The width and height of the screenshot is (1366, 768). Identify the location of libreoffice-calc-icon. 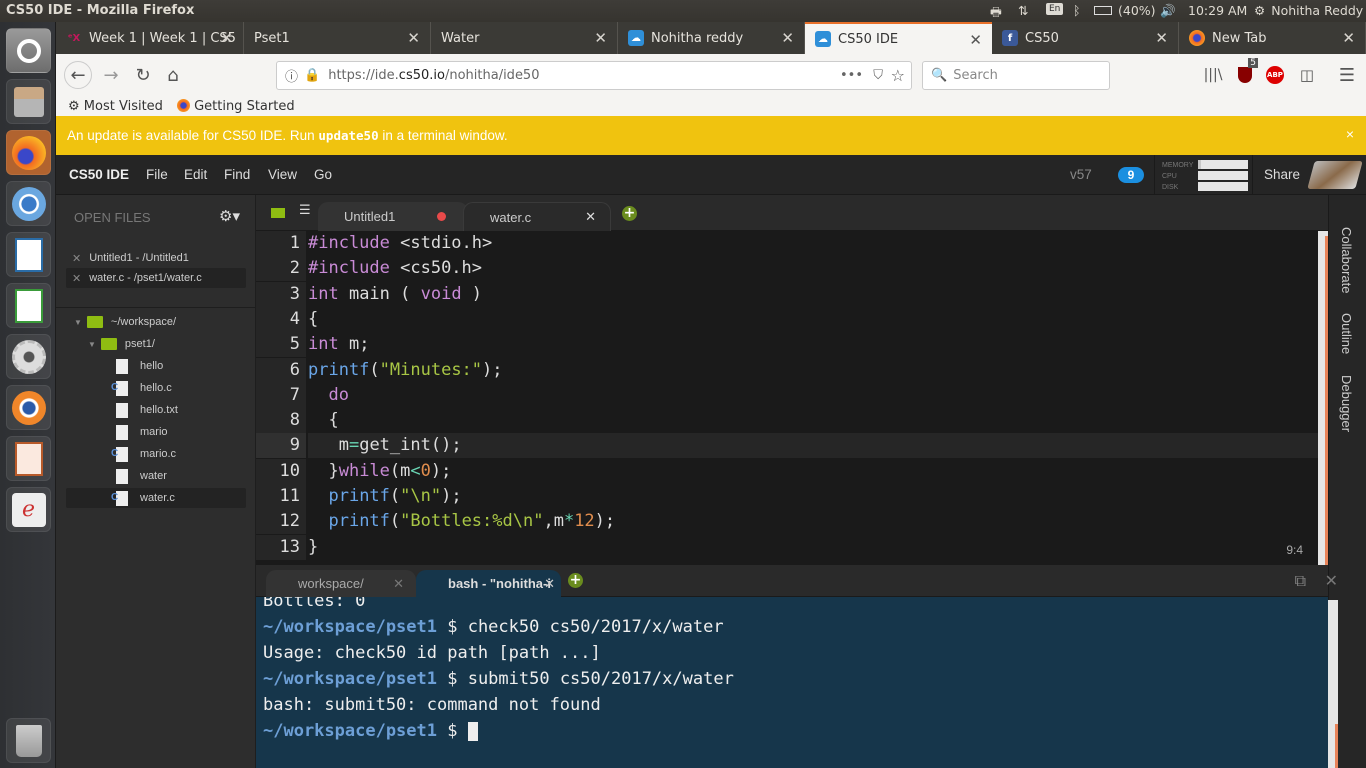
(28, 305).